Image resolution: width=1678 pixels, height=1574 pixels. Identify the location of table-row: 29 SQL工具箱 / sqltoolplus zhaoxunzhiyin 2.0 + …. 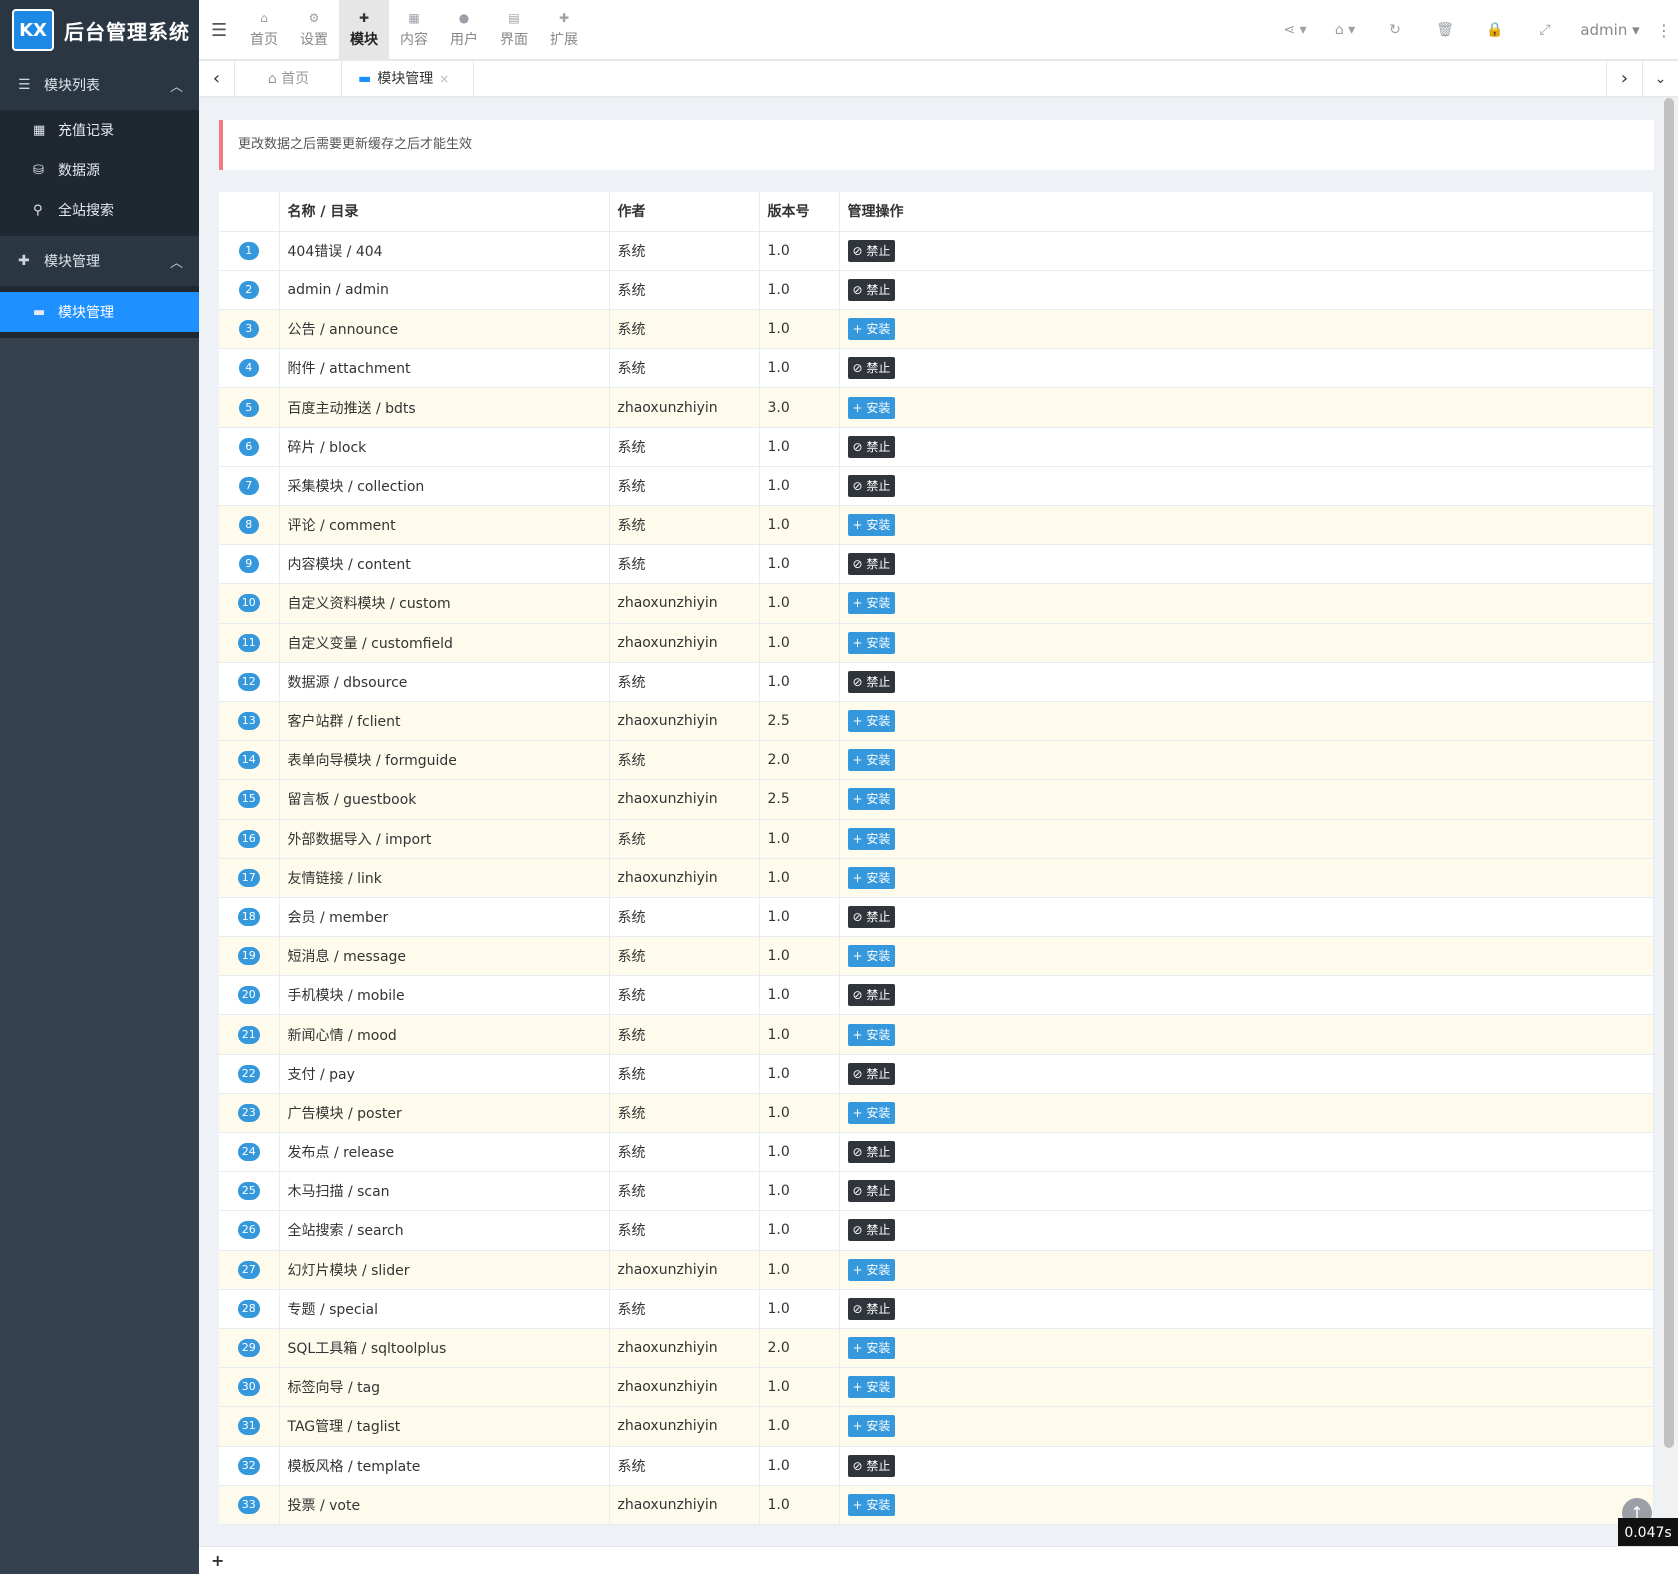
(936, 1348).